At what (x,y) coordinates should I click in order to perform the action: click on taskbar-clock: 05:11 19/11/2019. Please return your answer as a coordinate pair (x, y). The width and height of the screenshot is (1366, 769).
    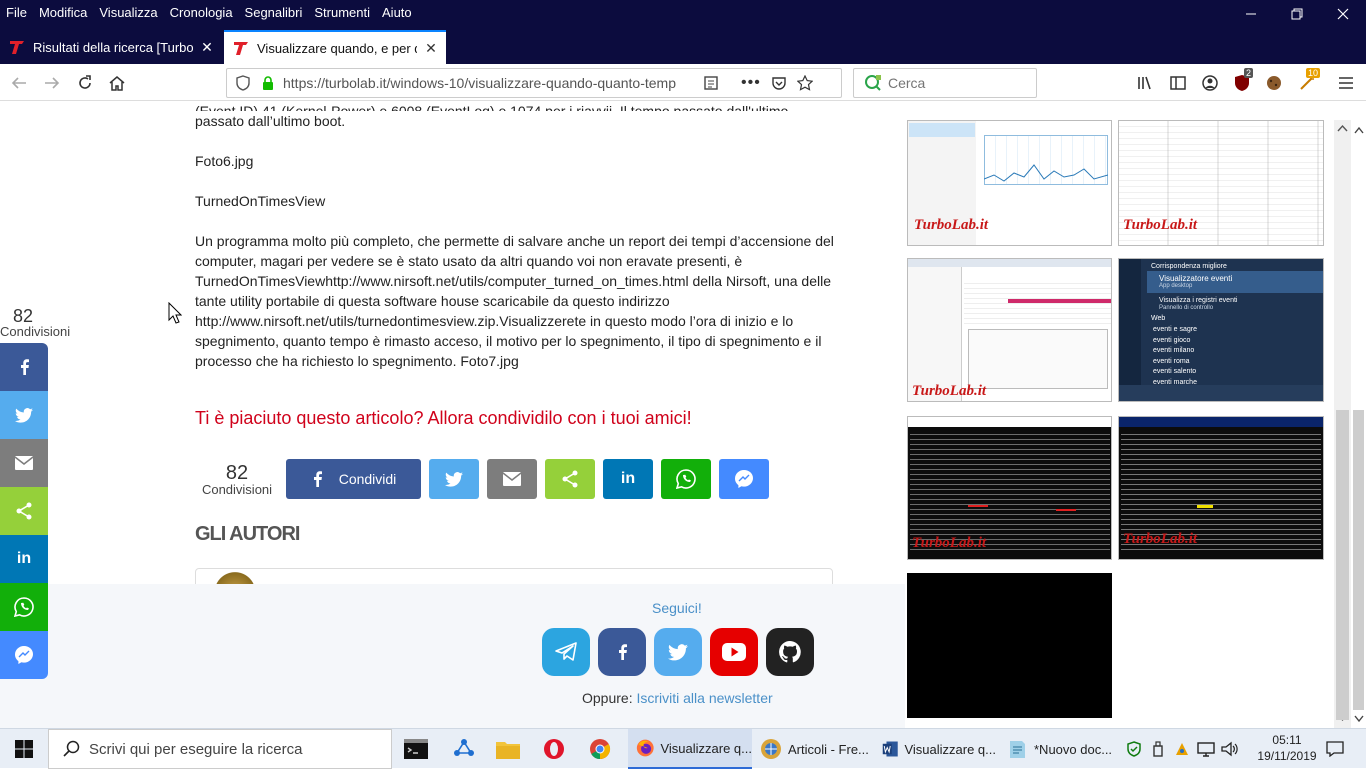
    Looking at the image, I should click on (1287, 748).